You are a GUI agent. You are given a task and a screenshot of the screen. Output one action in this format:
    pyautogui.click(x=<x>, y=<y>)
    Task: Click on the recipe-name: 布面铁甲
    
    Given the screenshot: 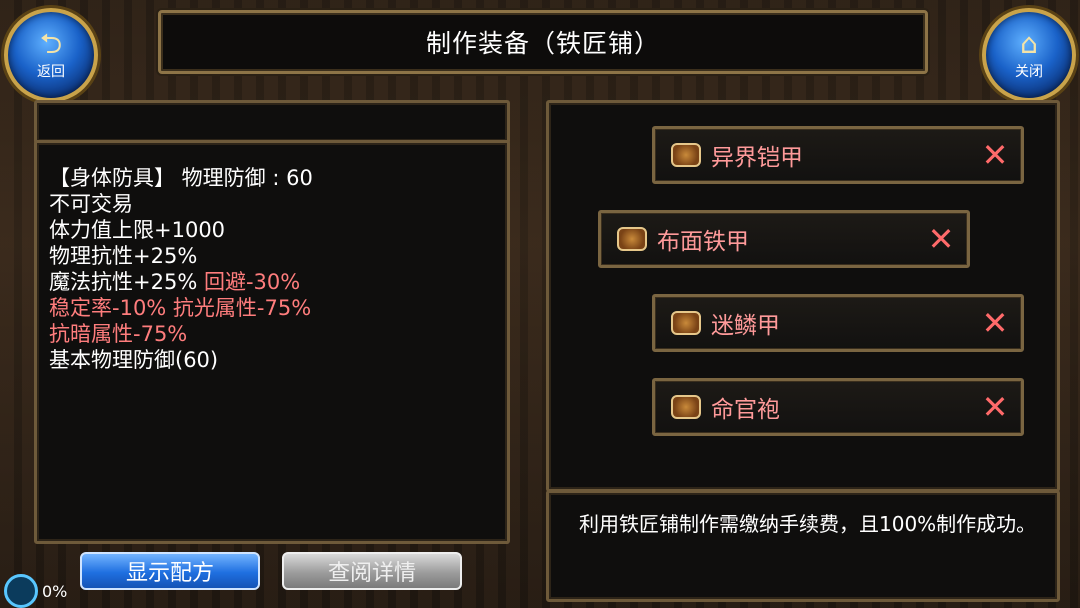 What is the action you would take?
    pyautogui.click(x=703, y=242)
    